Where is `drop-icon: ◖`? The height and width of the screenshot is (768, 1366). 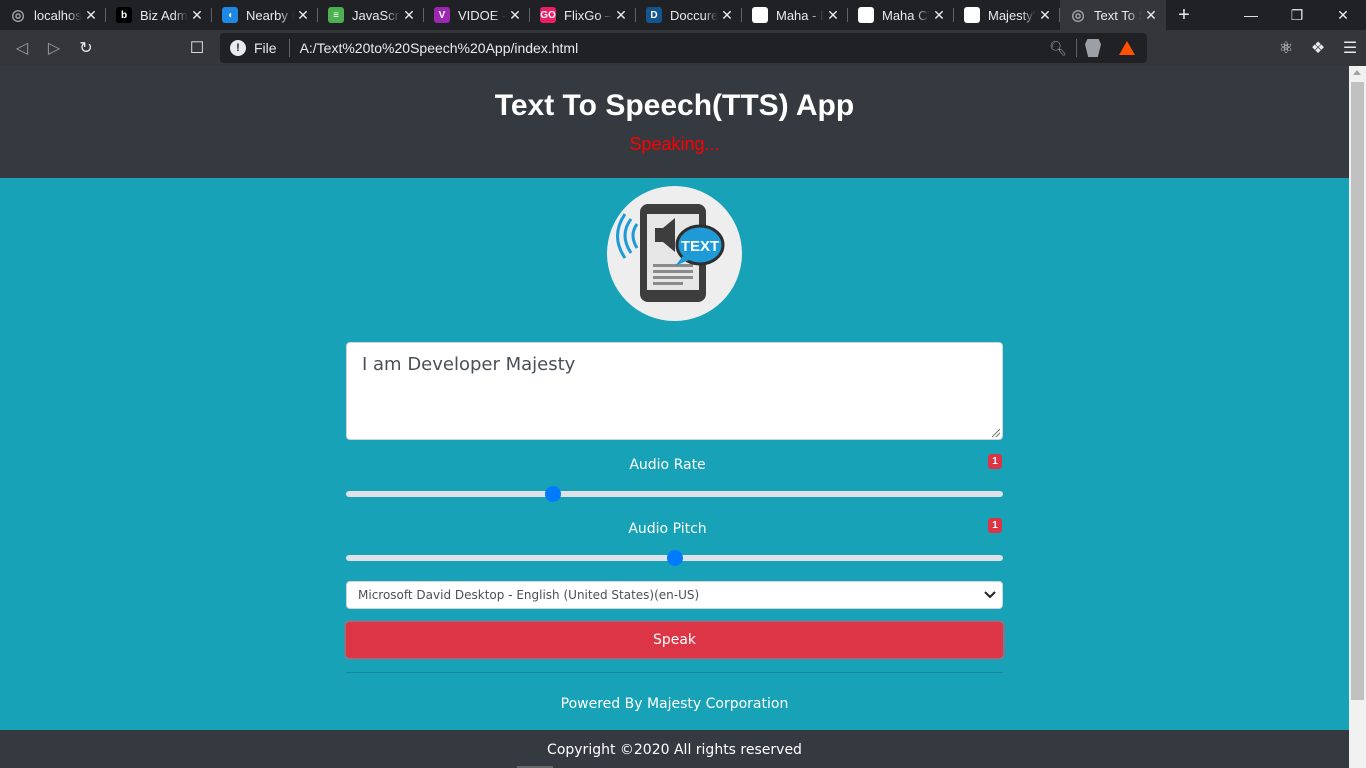 drop-icon: ◖ is located at coordinates (230, 15).